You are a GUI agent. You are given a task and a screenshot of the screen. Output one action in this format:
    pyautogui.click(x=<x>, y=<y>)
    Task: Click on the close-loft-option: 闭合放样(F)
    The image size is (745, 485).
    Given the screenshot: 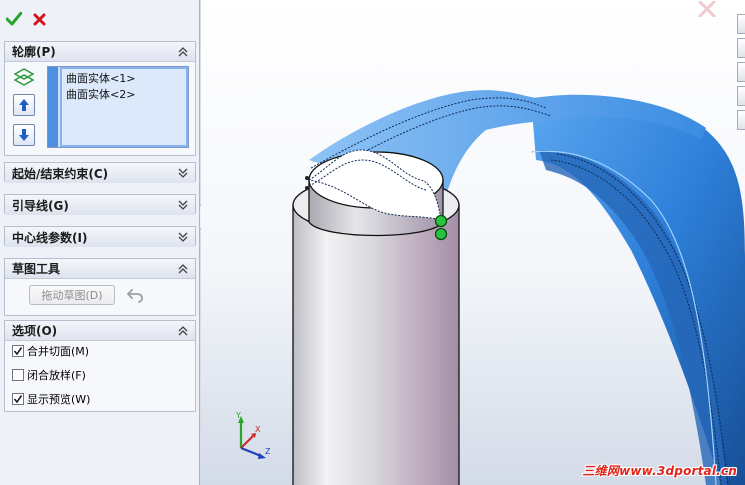 What is the action you would take?
    pyautogui.click(x=49, y=375)
    